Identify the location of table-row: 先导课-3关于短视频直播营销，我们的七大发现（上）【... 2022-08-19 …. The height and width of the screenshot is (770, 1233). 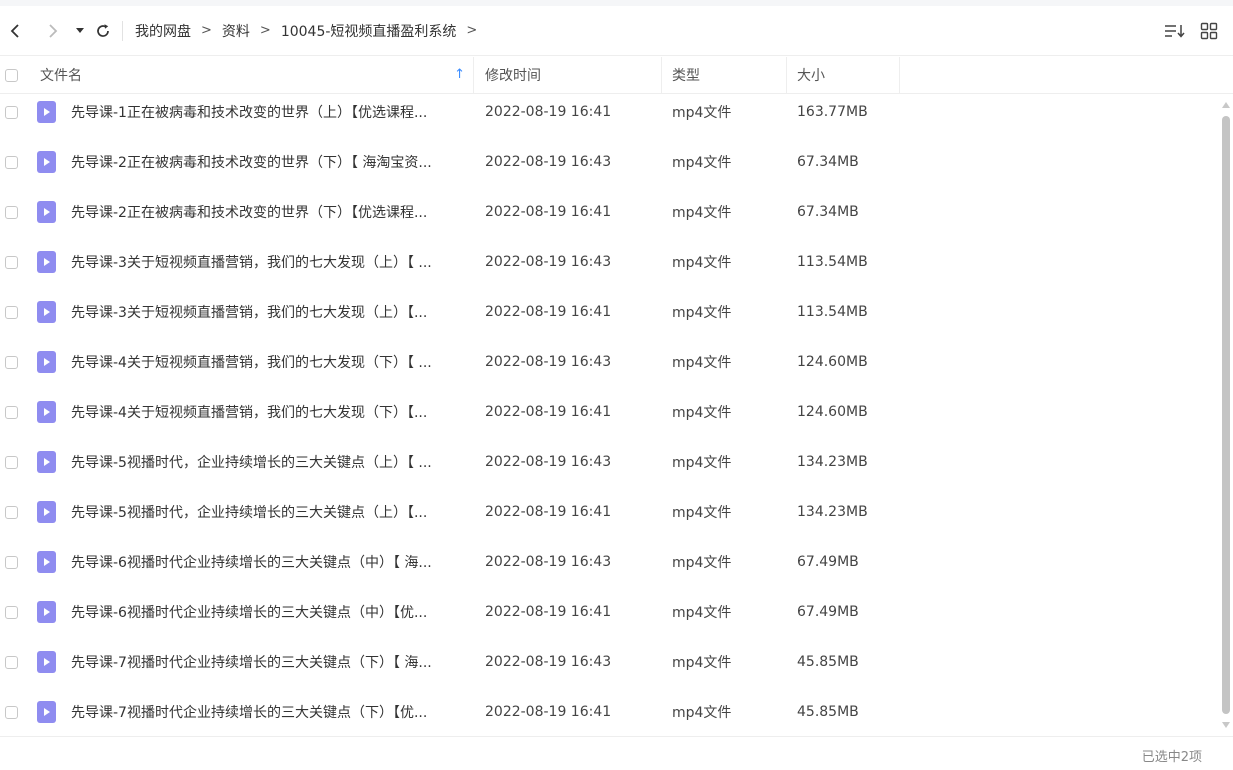
(610, 319).